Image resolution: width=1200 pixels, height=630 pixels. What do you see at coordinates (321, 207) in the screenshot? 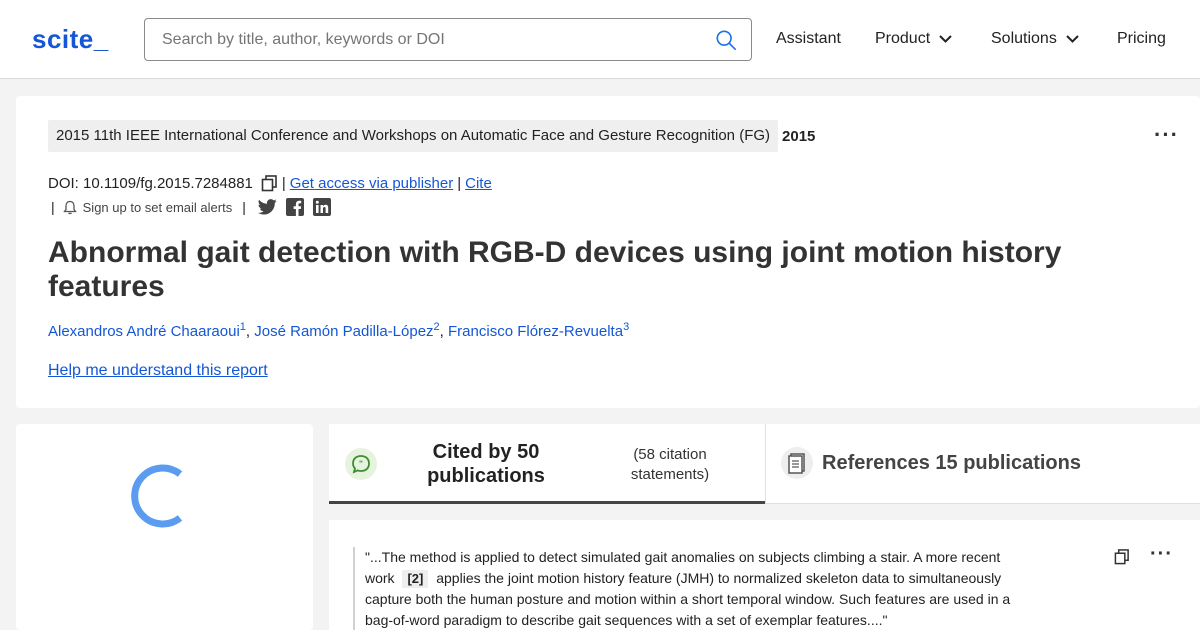
I see `linkedin-icon` at bounding box center [321, 207].